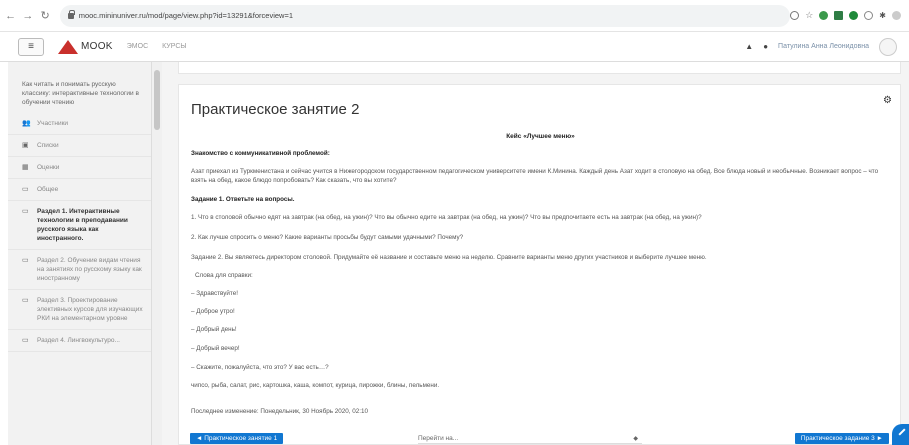 This screenshot has height=445, width=909. What do you see at coordinates (749, 46) in the screenshot?
I see `bell-icon: ▲` at bounding box center [749, 46].